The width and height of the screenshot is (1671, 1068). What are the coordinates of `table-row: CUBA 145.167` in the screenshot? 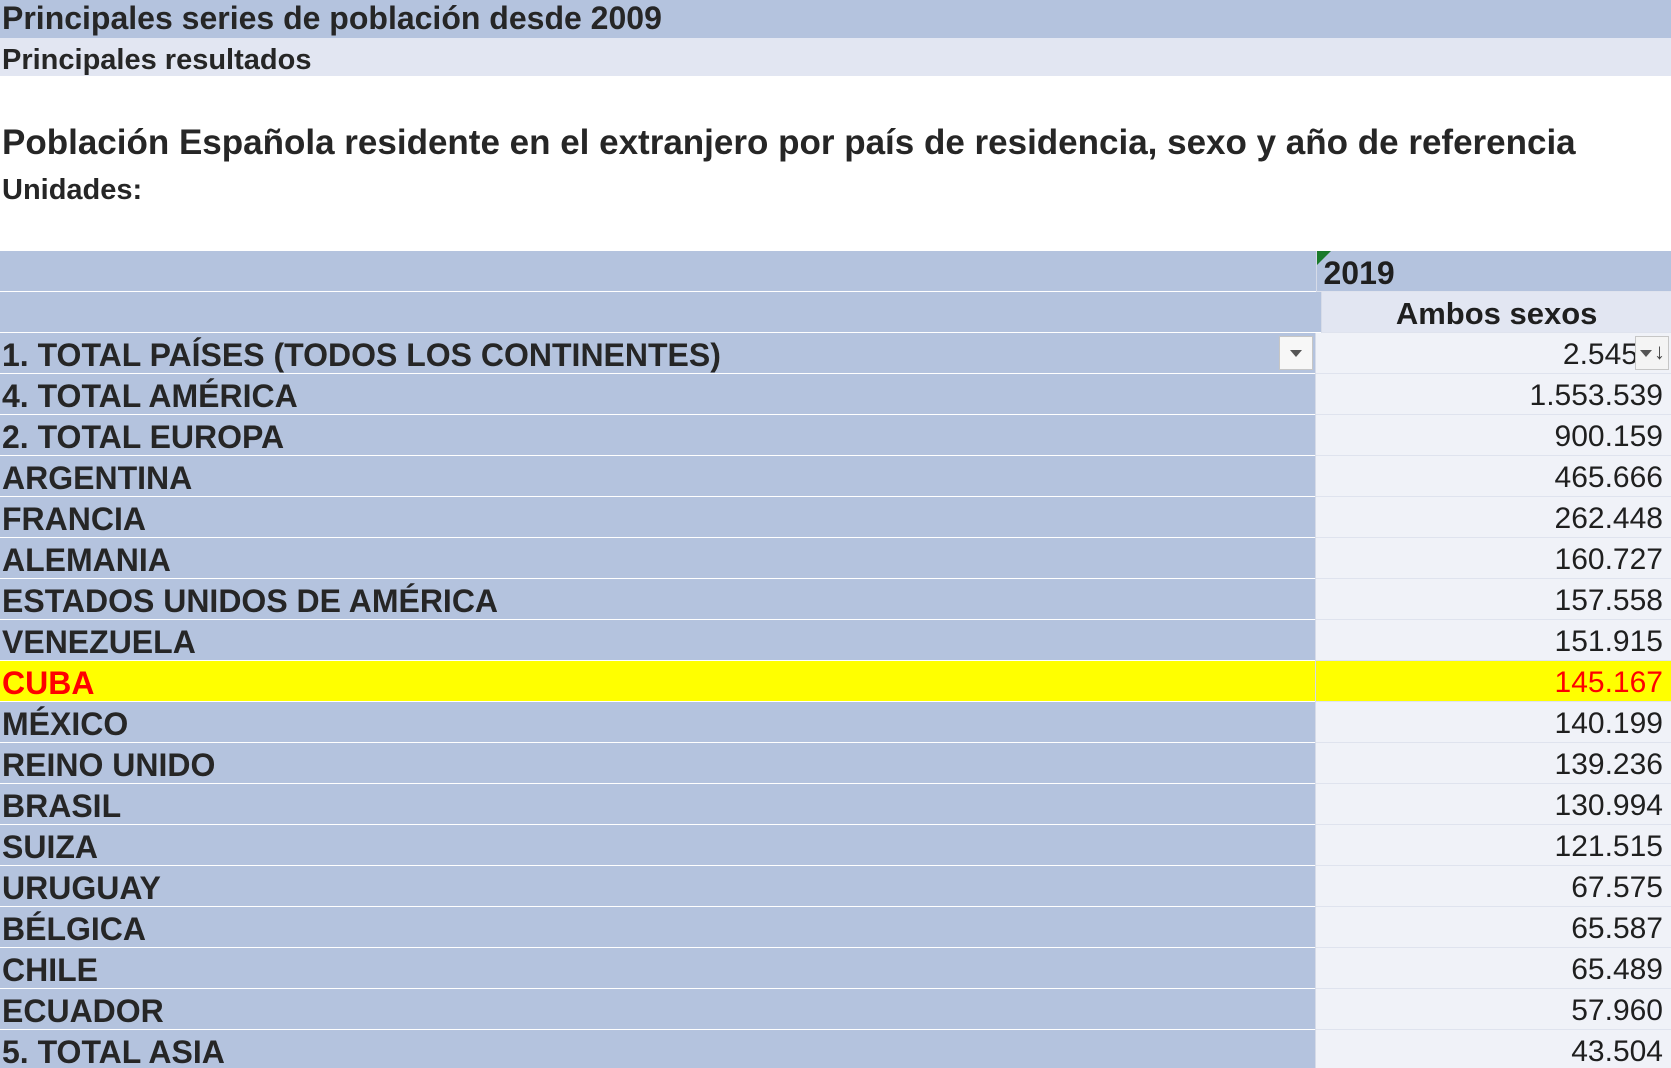 It's located at (835, 681).